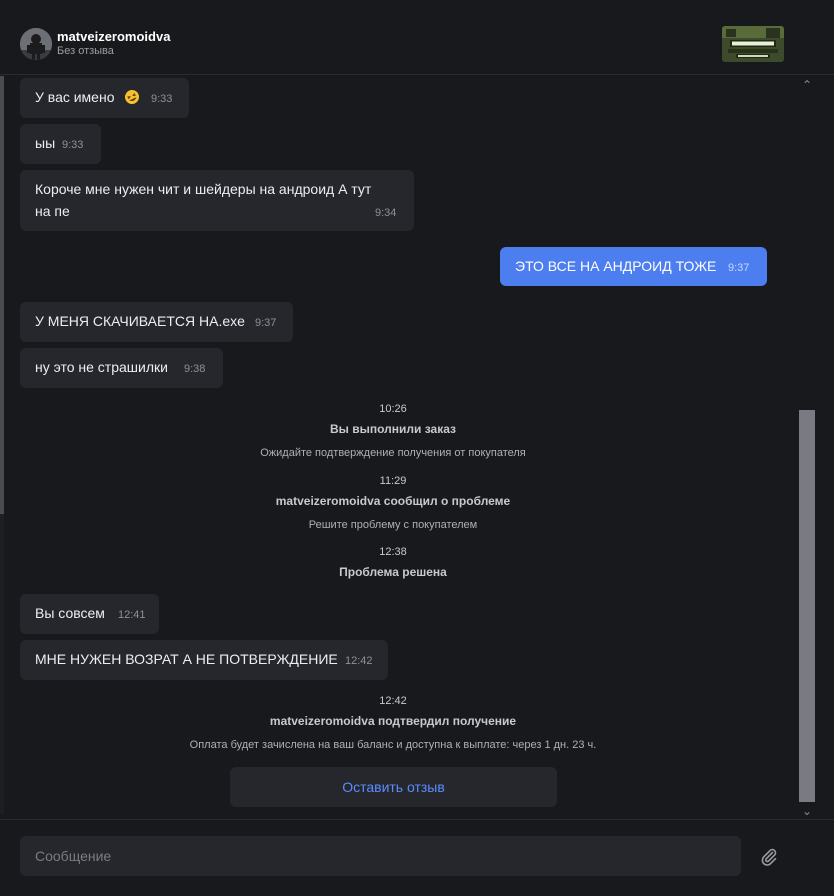  I want to click on message-time: 12:42, so click(359, 661).